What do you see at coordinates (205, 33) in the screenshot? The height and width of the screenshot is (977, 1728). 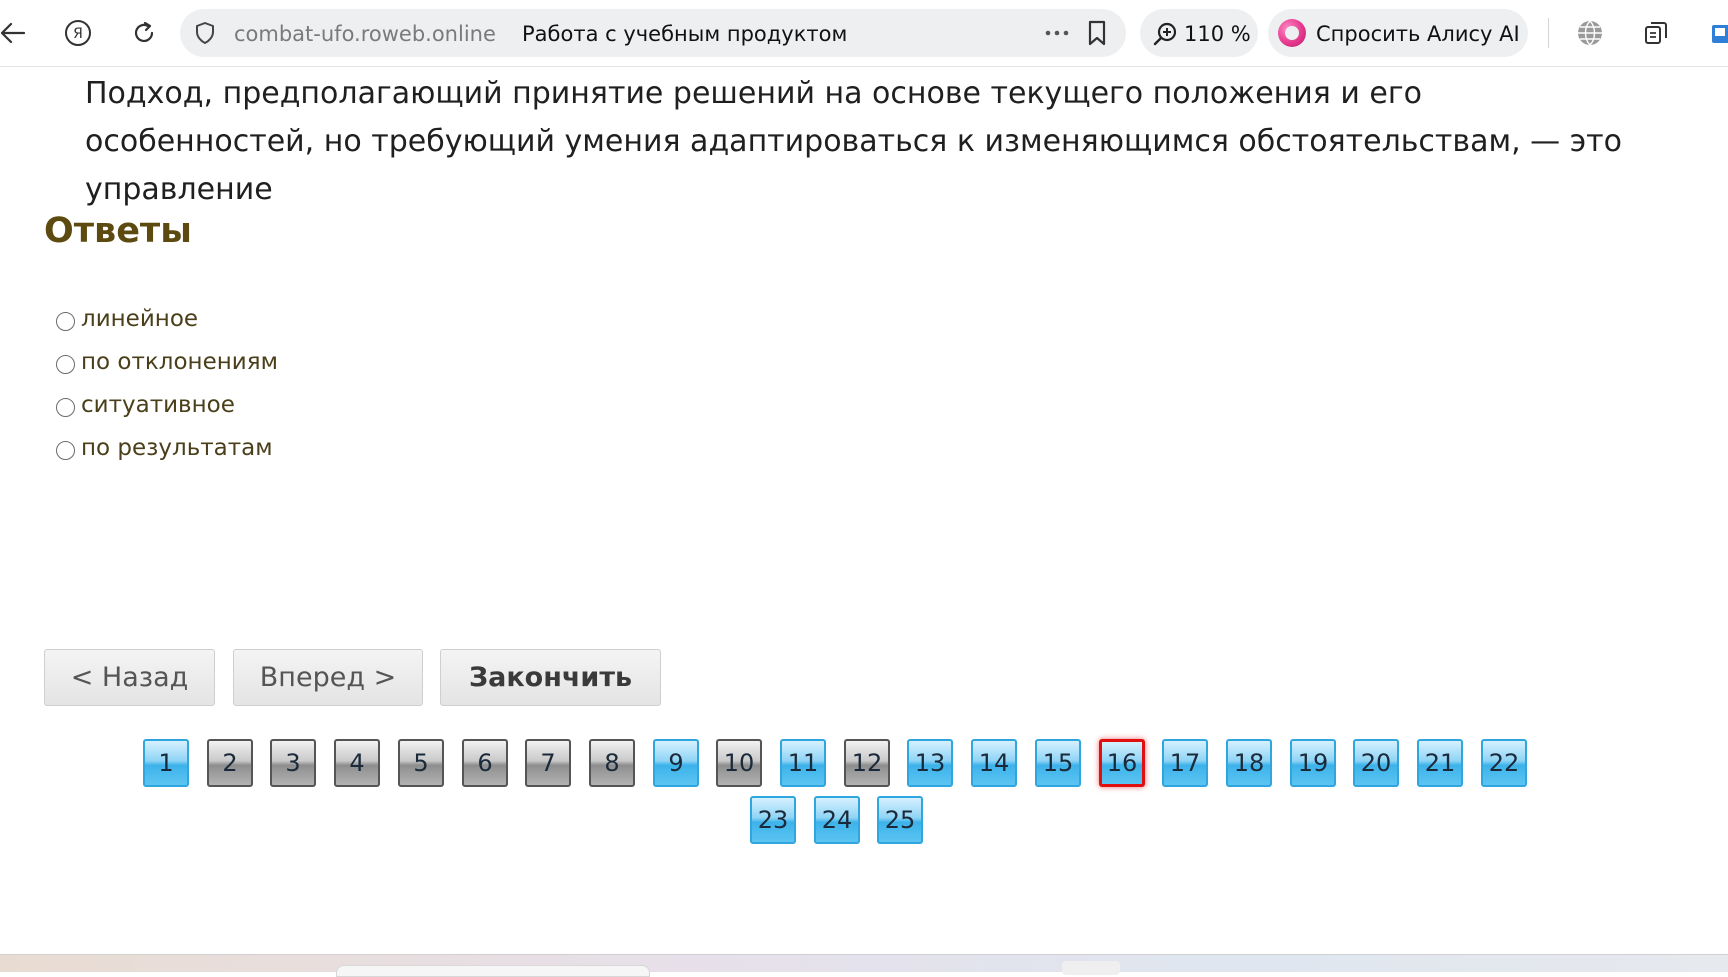 I see `shield-icon` at bounding box center [205, 33].